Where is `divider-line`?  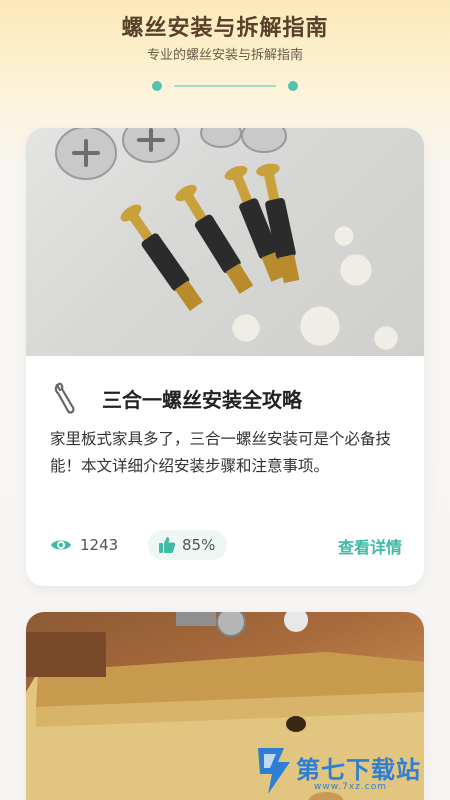 divider-line is located at coordinates (225, 86).